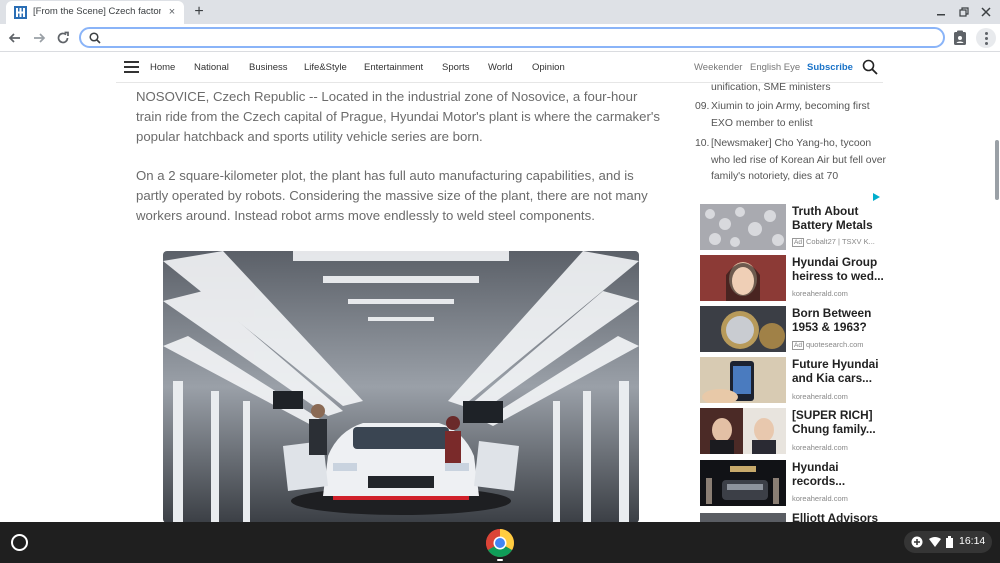 The image size is (1000, 563). I want to click on address-bar, so click(512, 37).